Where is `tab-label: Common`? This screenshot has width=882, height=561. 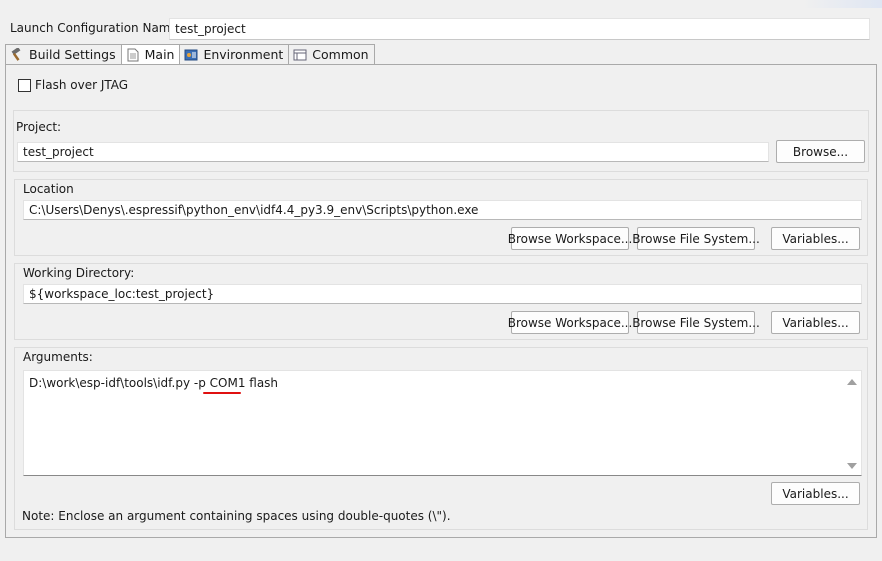
tab-label: Common is located at coordinates (340, 54).